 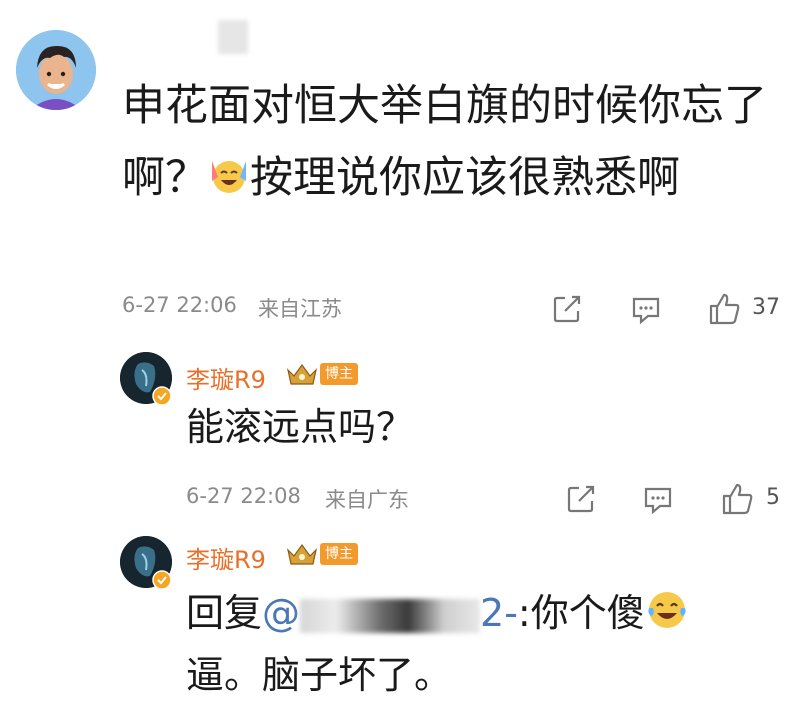 What do you see at coordinates (243, 496) in the screenshot?
I see `reply-time: 6-27 22:08` at bounding box center [243, 496].